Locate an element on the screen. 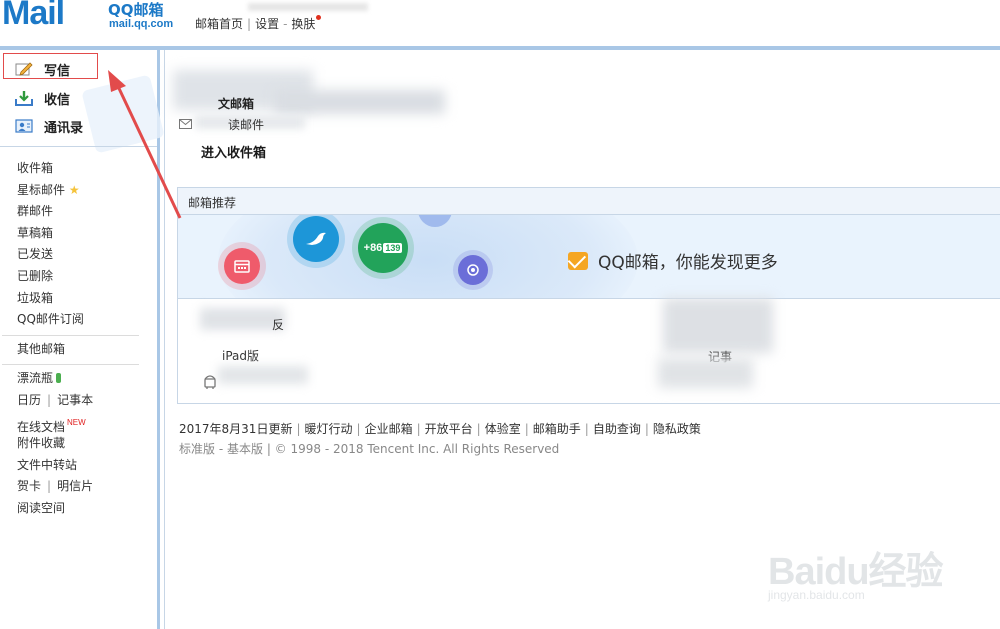 This screenshot has width=1000, height=629. brand-domain: mail.qq.com is located at coordinates (141, 24).